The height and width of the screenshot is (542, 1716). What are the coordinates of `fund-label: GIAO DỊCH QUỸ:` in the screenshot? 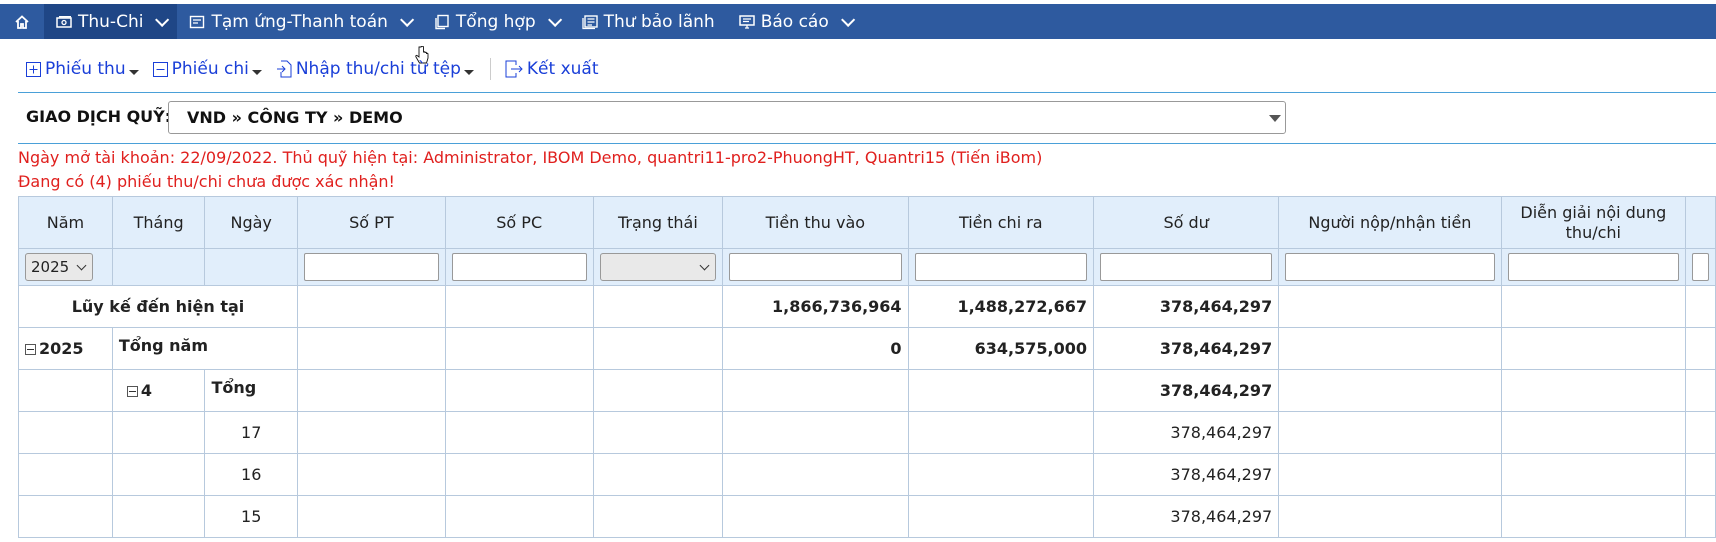 It's located at (99, 116).